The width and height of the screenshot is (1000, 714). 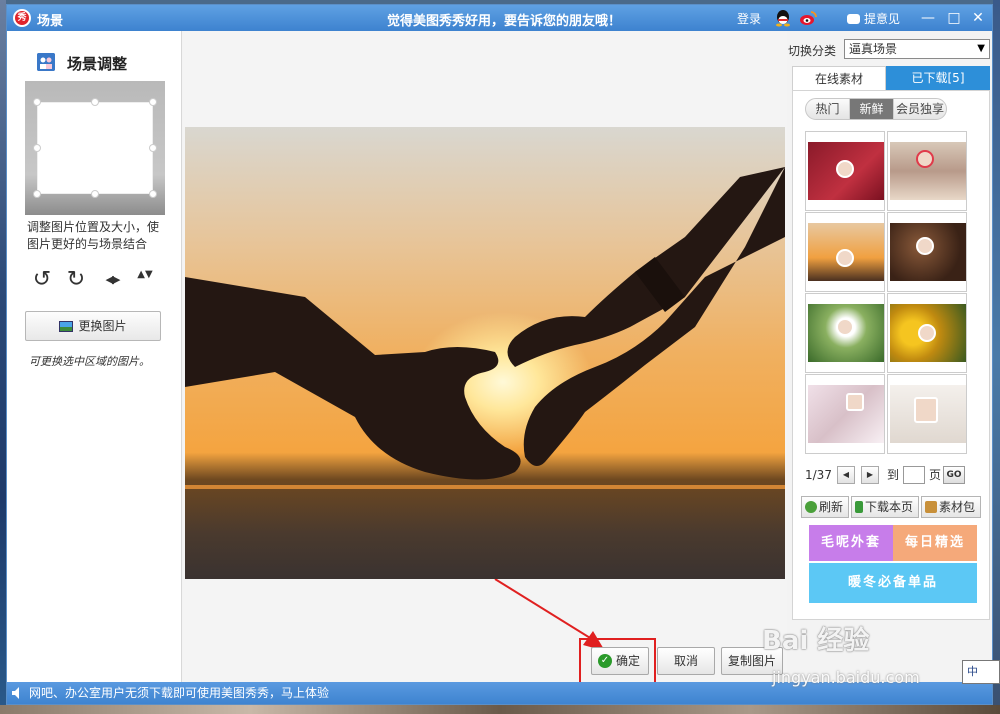 I want to click on pagination: 1/37 ◀ ▶ 到 页 GO, so click(x=895, y=475).